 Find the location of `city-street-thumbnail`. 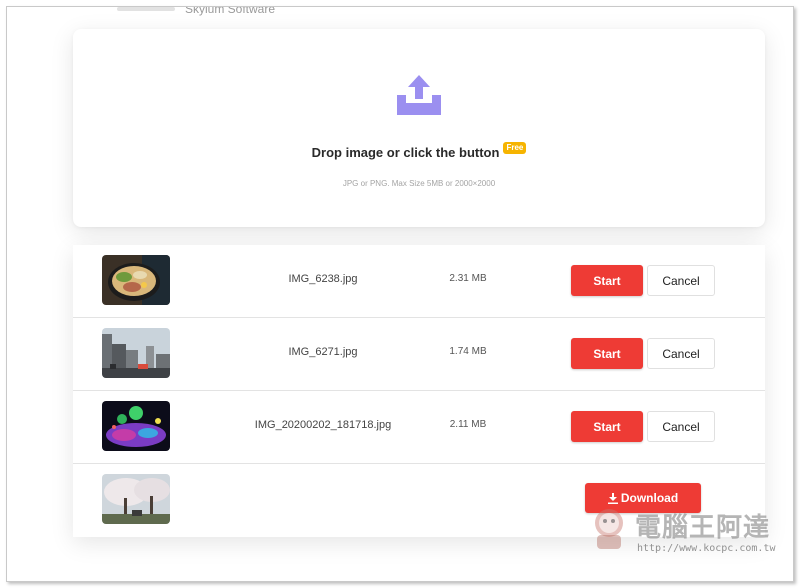

city-street-thumbnail is located at coordinates (136, 353).